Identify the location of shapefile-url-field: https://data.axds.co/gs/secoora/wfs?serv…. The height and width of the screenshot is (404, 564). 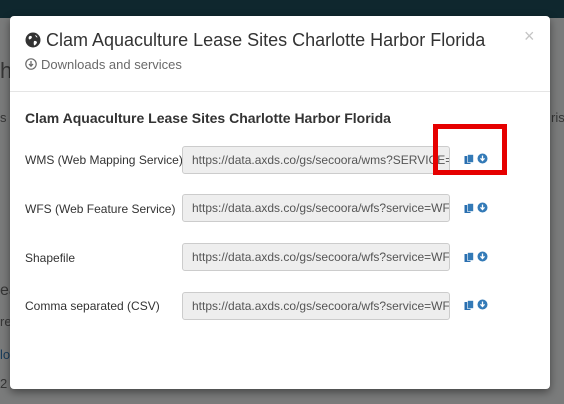
(316, 257).